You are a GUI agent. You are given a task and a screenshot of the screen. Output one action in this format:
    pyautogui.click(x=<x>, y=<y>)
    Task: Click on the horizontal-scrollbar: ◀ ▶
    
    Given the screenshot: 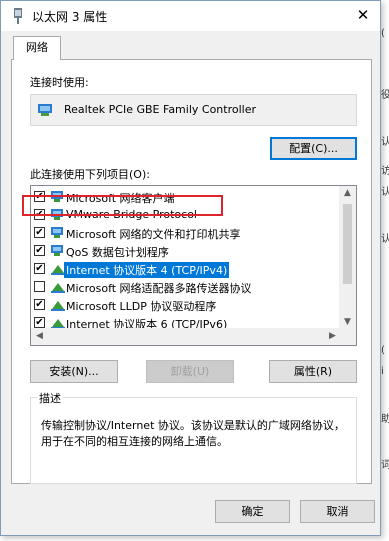 What is the action you would take?
    pyautogui.click(x=186, y=336)
    